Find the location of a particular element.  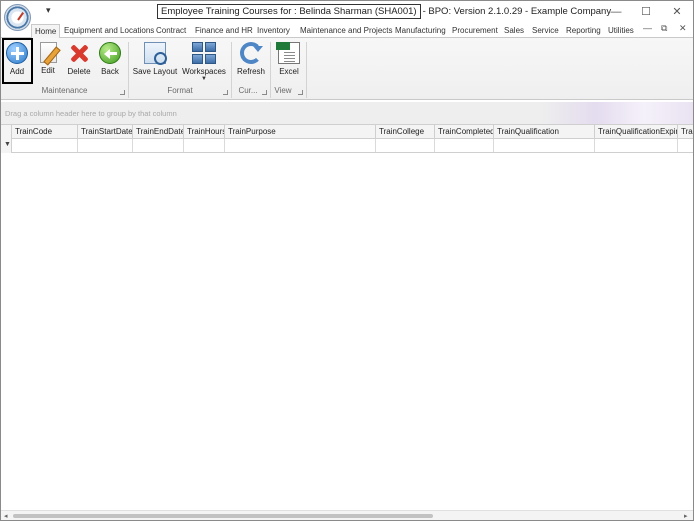

tab-reporting: Reporting is located at coordinates (583, 31).